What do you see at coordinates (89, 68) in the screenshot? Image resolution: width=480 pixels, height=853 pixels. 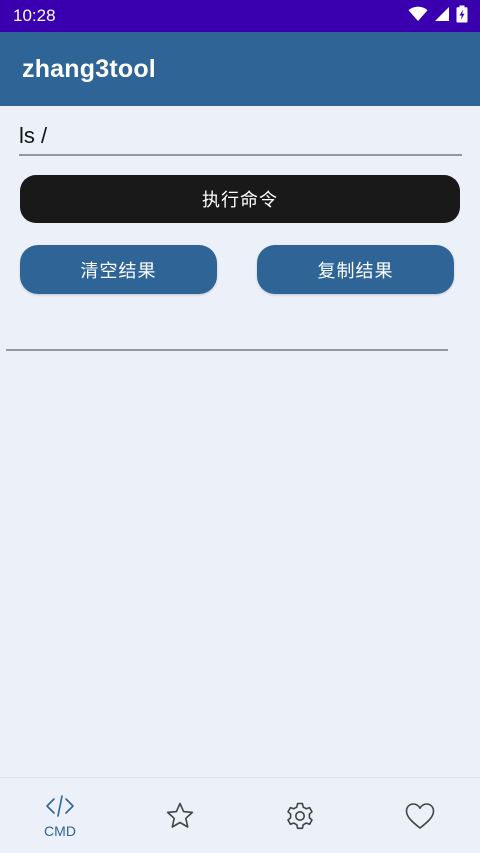 I see `app-title: zhang3tool` at bounding box center [89, 68].